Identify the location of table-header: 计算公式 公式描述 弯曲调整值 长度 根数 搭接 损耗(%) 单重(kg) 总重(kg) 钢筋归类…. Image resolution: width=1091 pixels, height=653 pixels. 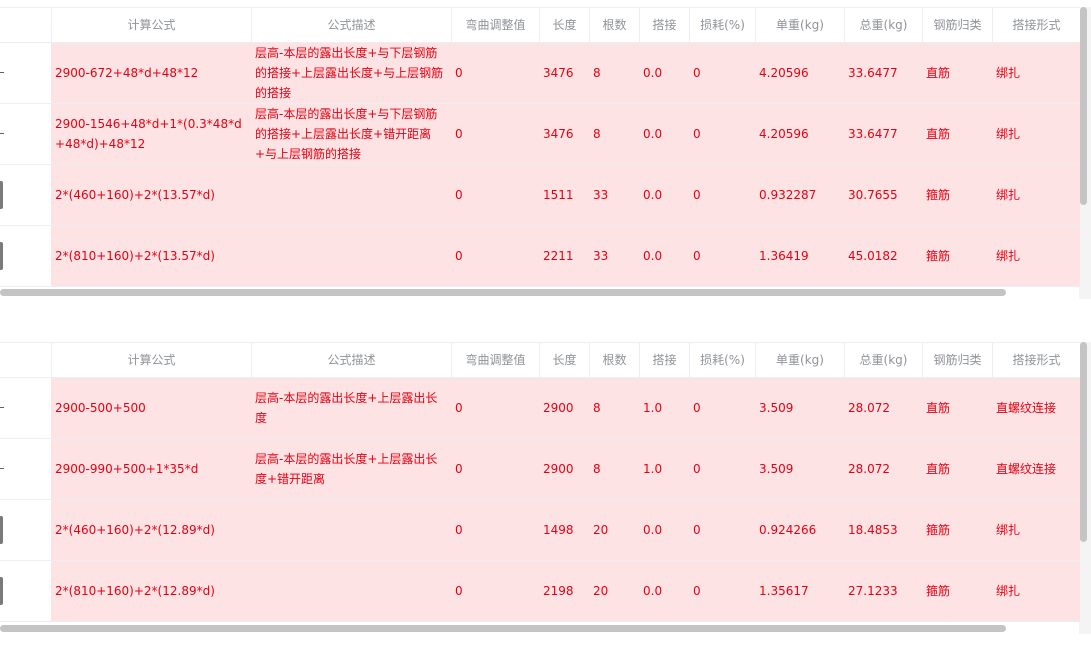
(540, 25).